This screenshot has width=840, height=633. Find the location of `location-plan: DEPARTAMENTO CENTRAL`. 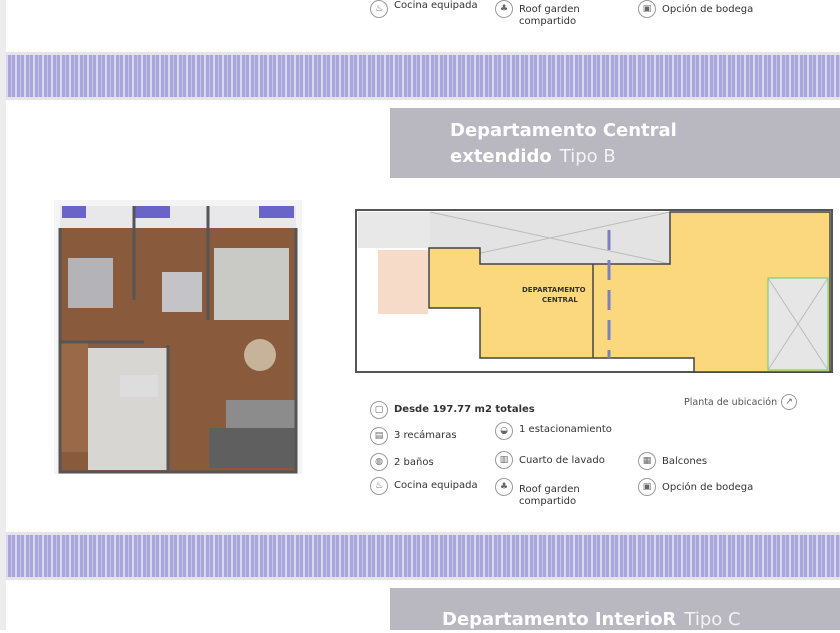

location-plan: DEPARTAMENTO CENTRAL is located at coordinates (594, 291).